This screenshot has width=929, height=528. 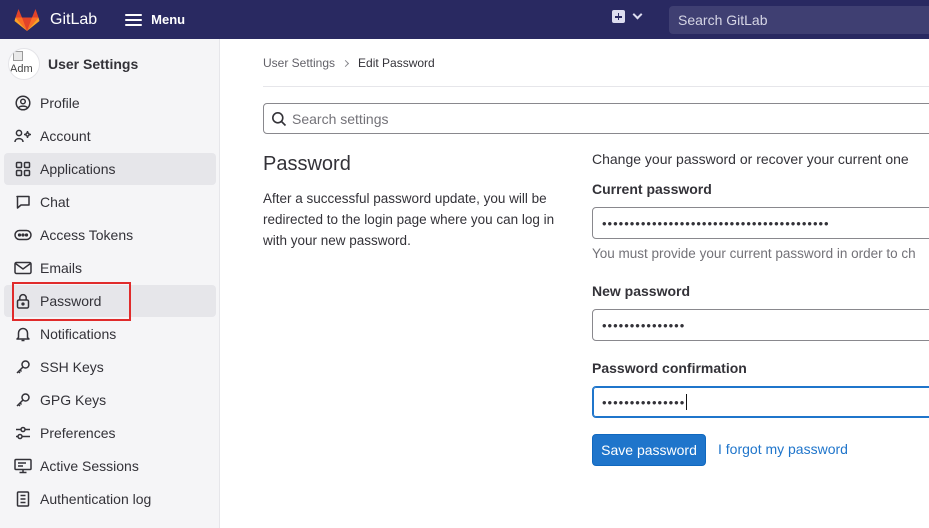 What do you see at coordinates (596, 118) in the screenshot?
I see `settings-search-input: Search settings` at bounding box center [596, 118].